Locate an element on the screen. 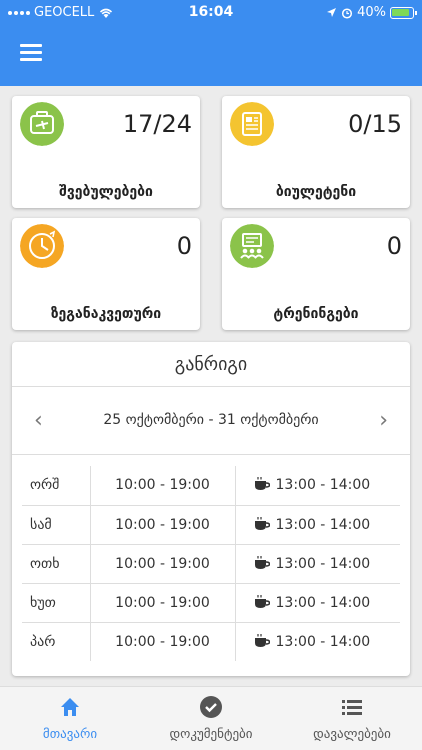 This screenshot has height=750, width=422. day-name: ხუთ is located at coordinates (56, 602).